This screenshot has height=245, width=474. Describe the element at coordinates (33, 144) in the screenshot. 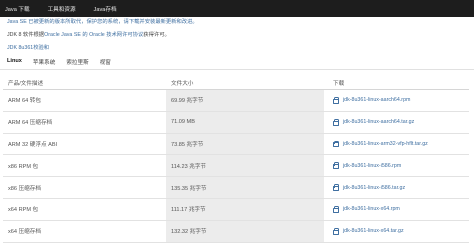

I see `row-description: ARM 32 硬浮点 ABI` at that location.